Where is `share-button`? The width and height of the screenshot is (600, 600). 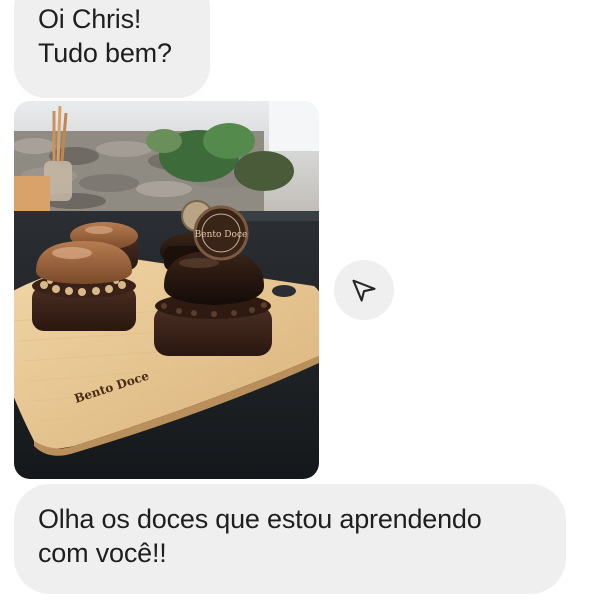 share-button is located at coordinates (364, 290).